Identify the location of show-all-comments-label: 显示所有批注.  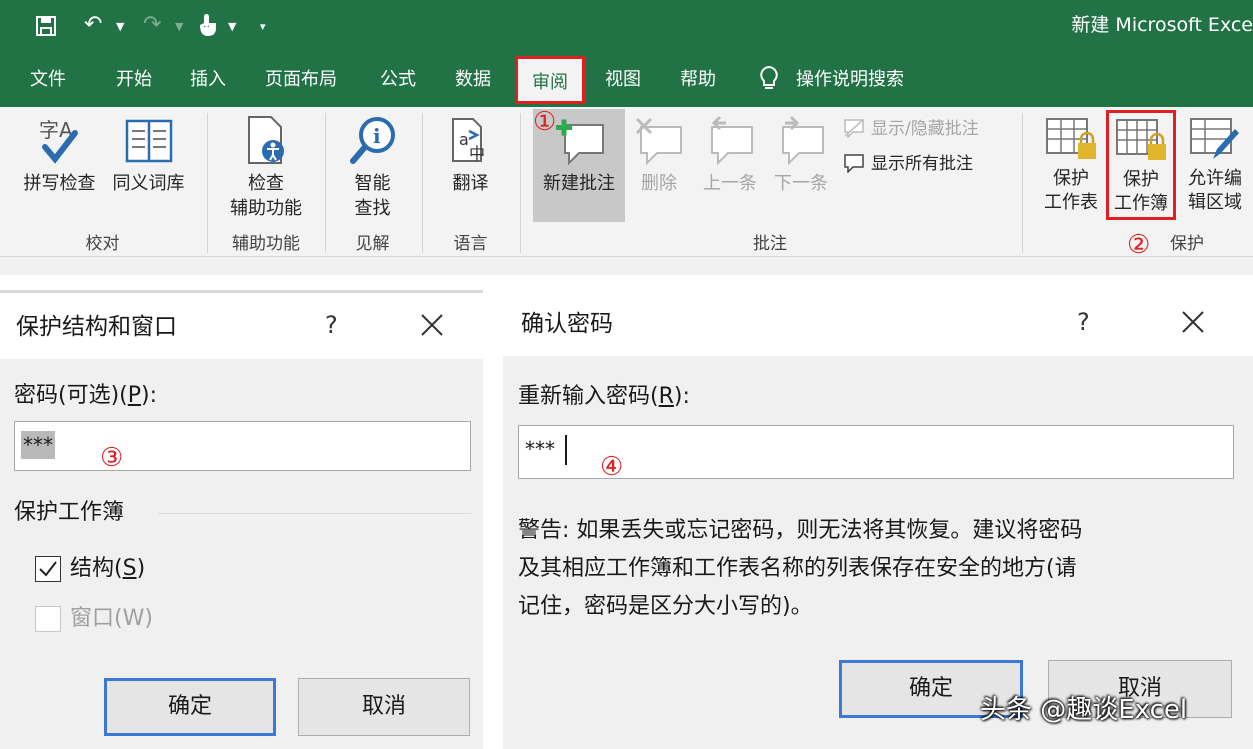
(922, 164).